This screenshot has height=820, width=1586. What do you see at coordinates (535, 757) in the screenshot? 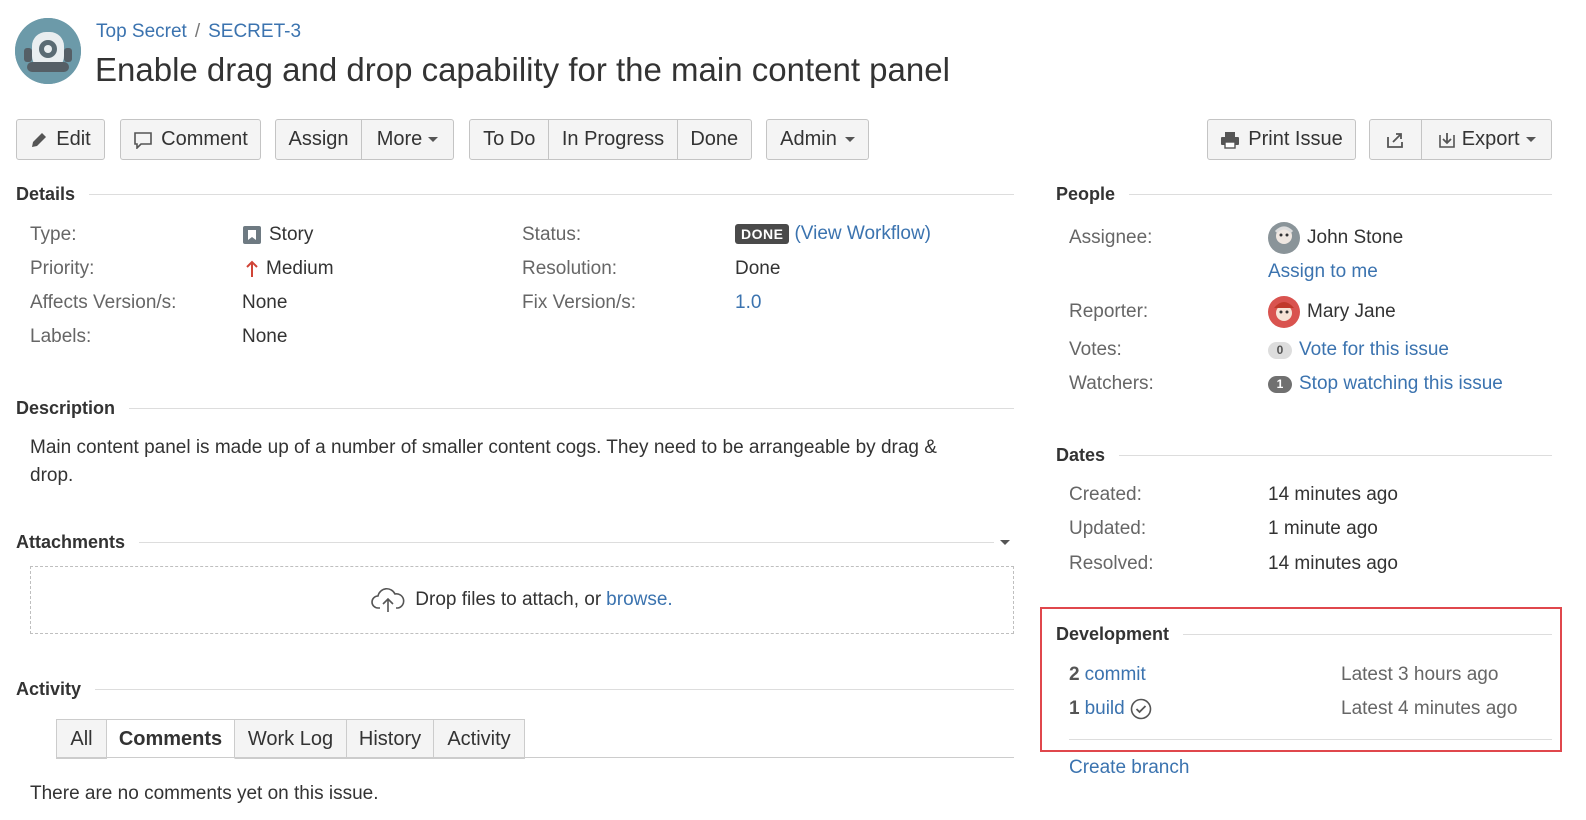
I see `tabs-divider` at bounding box center [535, 757].